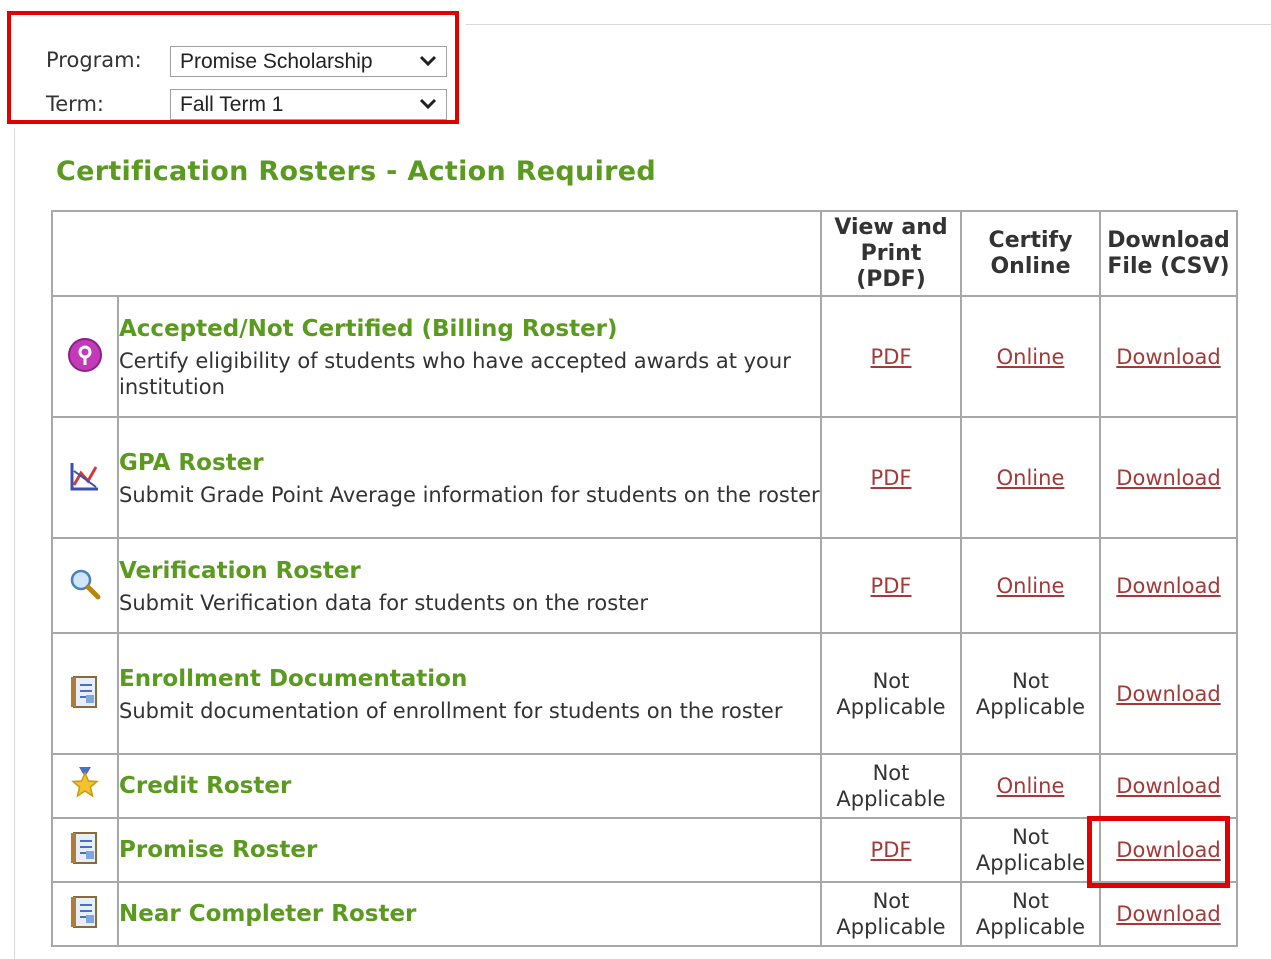 The height and width of the screenshot is (959, 1271). Describe the element at coordinates (75, 104) in the screenshot. I see `term-label: Term:` at that location.